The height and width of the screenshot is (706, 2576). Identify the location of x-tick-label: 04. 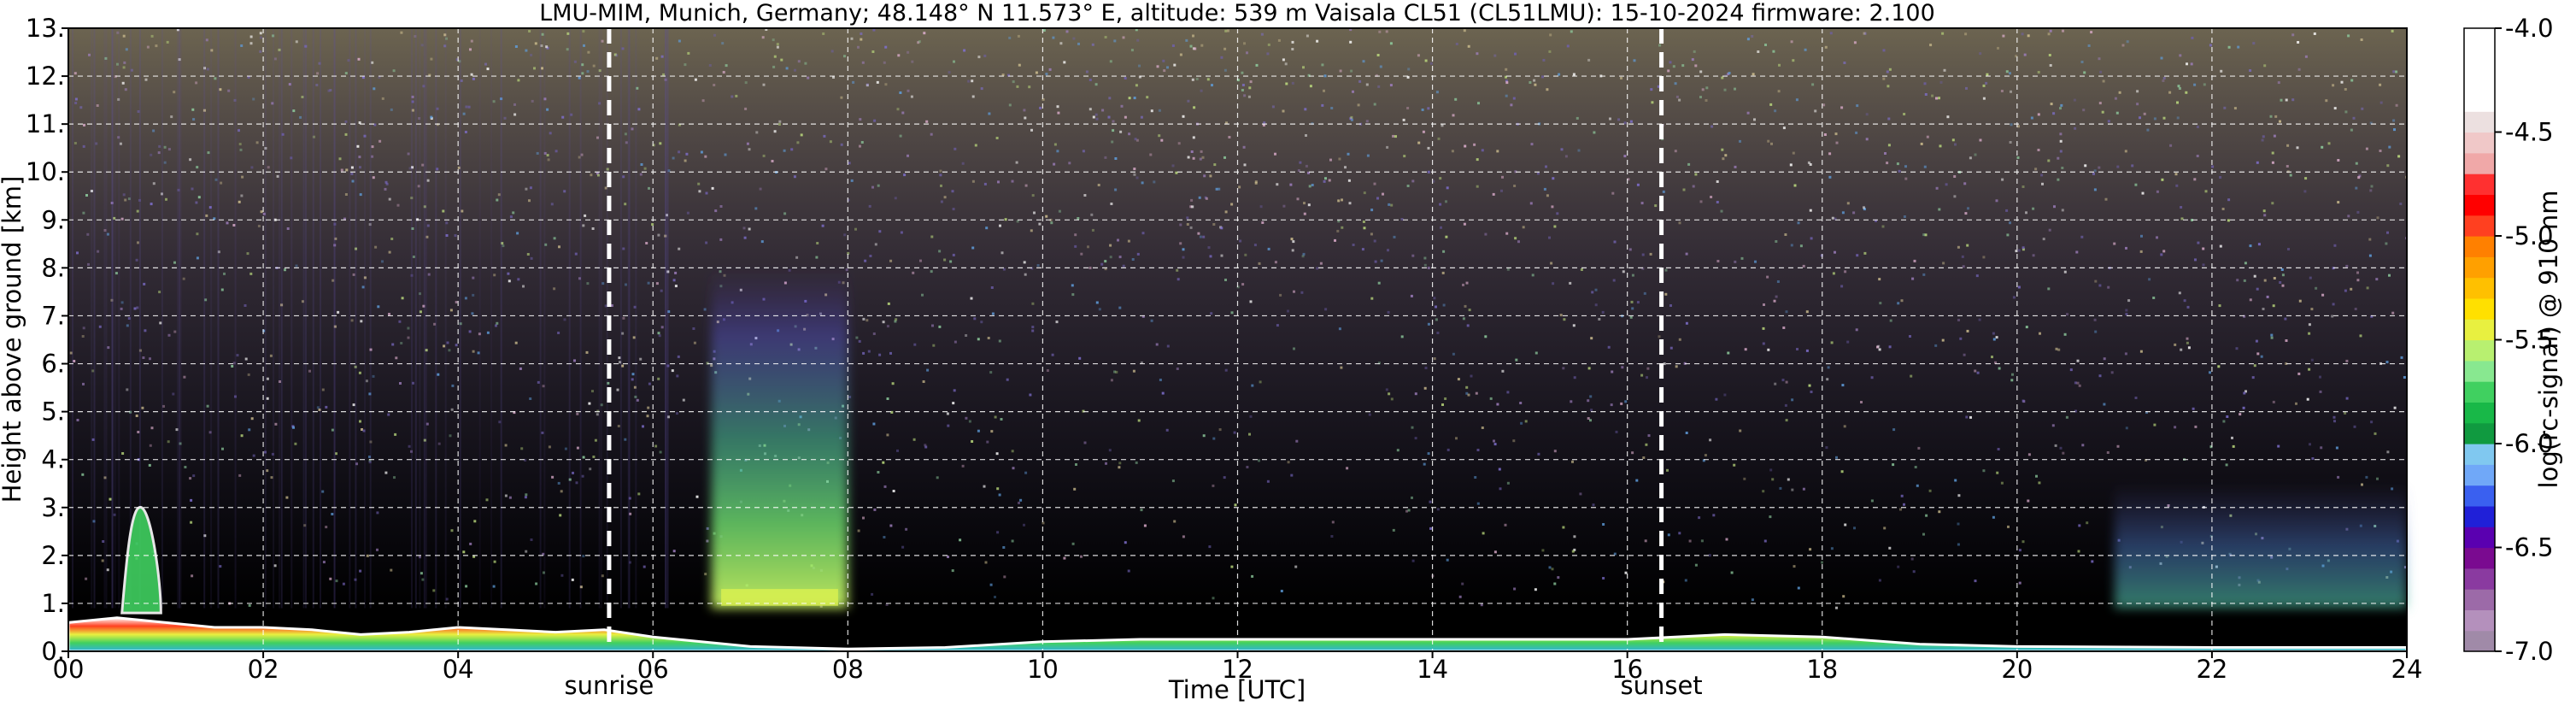
(458, 669).